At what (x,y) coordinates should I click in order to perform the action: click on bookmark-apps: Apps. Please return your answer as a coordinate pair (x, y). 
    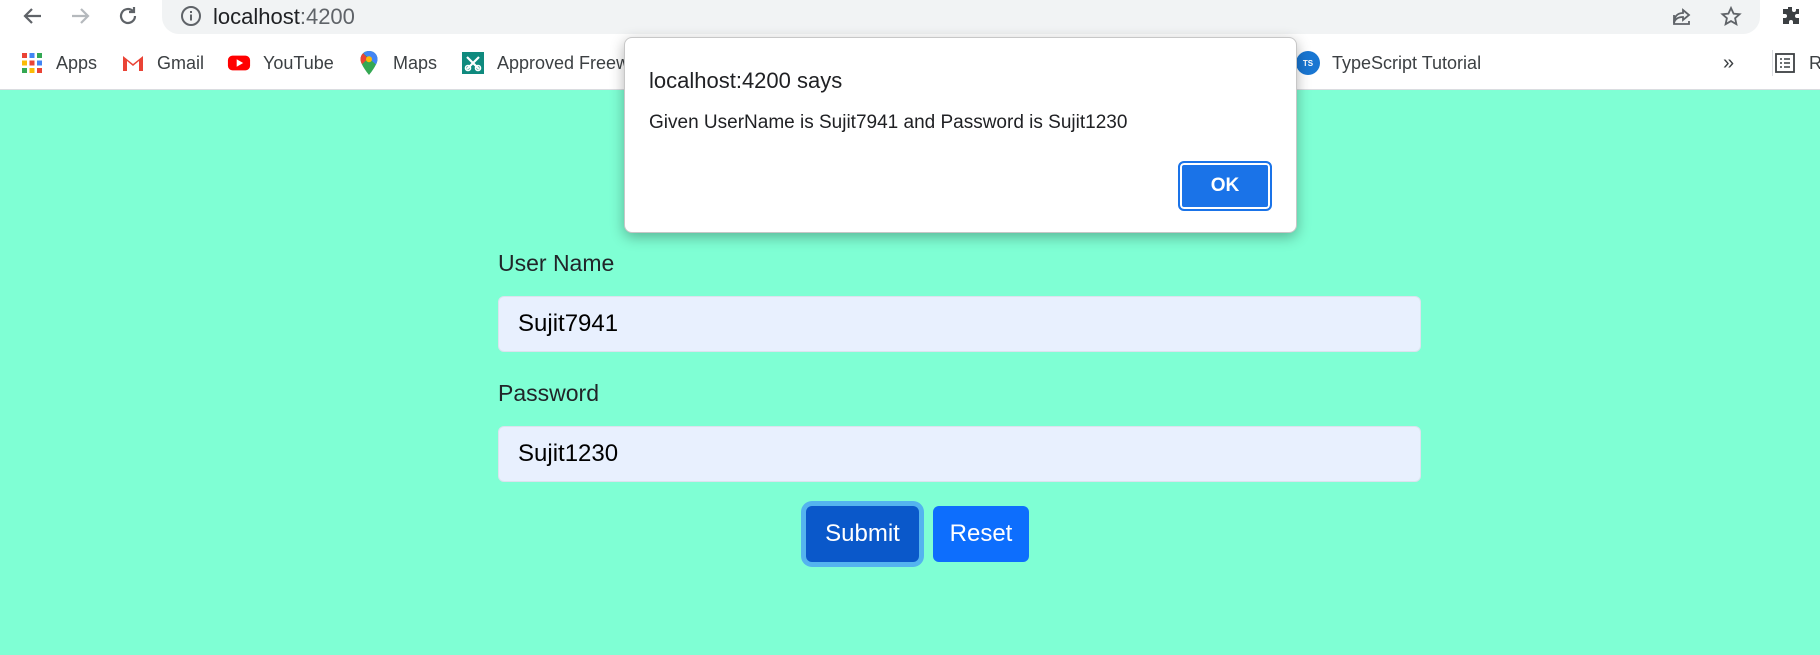
    Looking at the image, I should click on (58, 63).